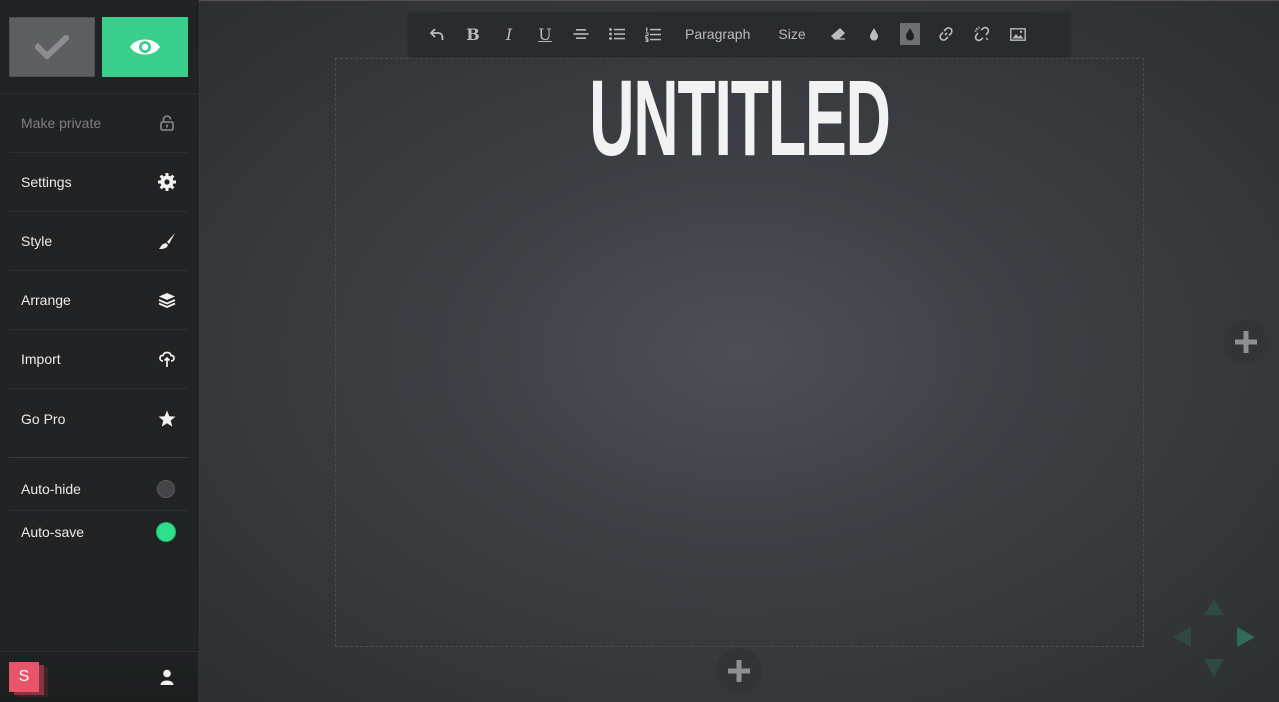 Image resolution: width=1279 pixels, height=702 pixels. Describe the element at coordinates (1214, 638) in the screenshot. I see `slide-navigation` at that location.